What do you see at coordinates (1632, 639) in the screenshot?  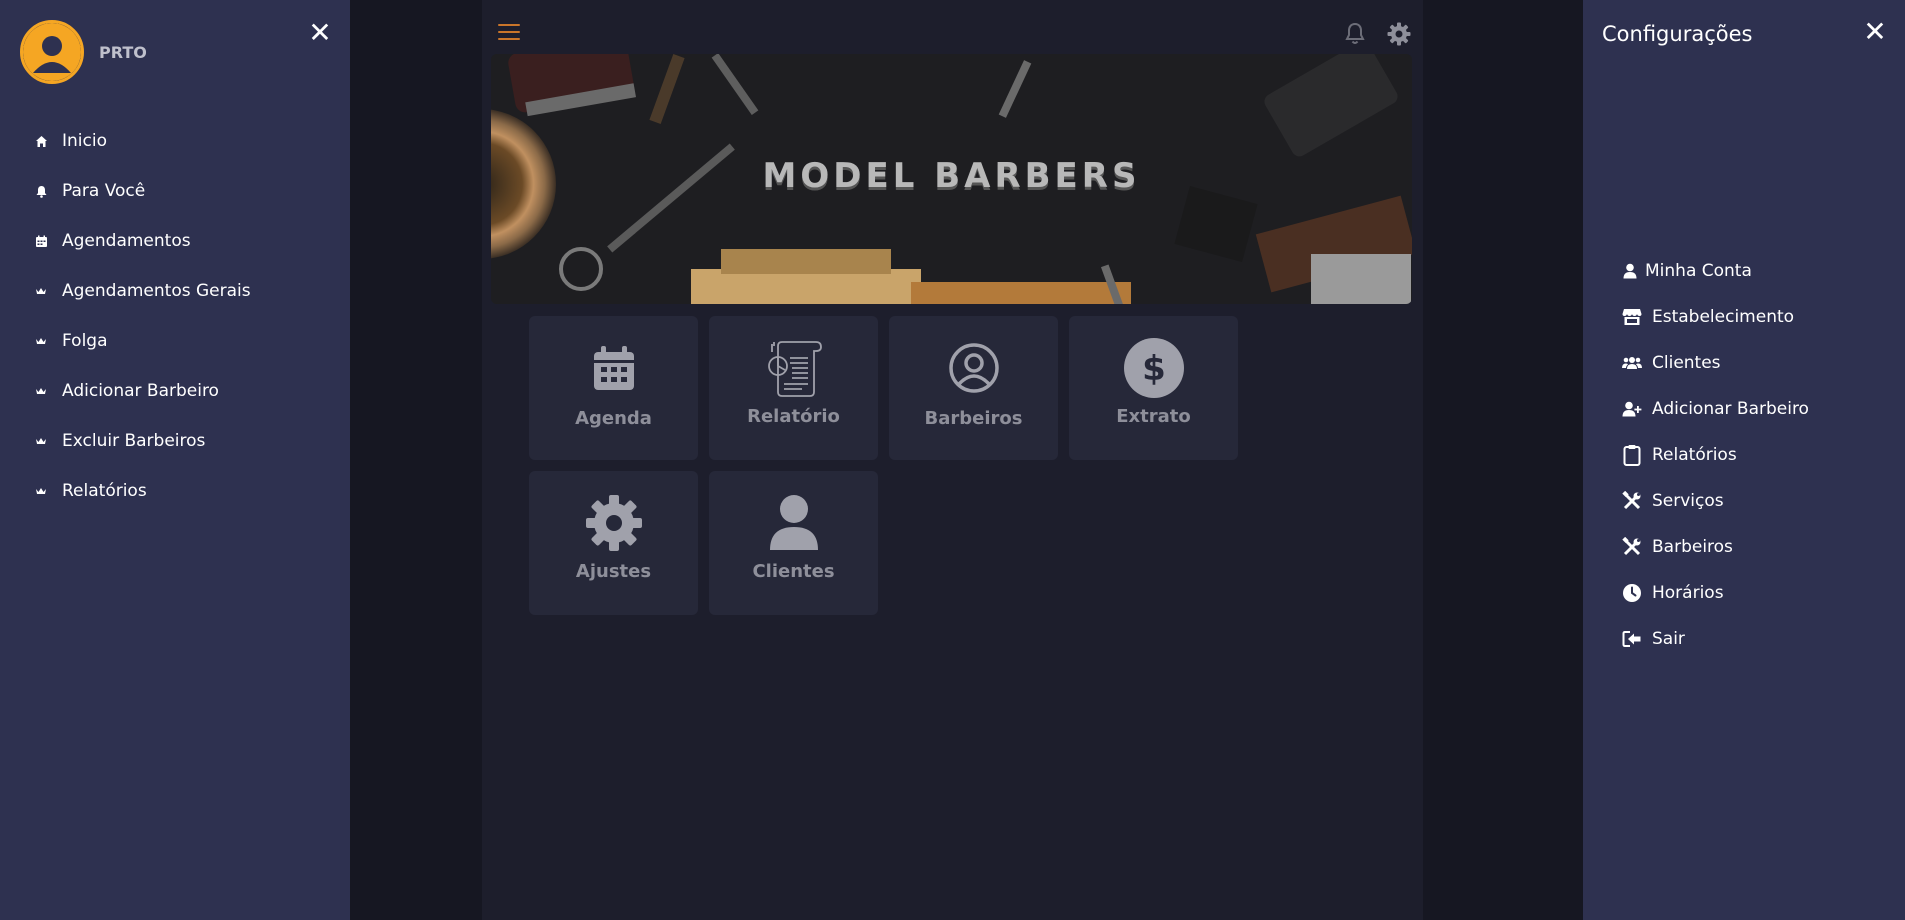 I see `logout-icon` at bounding box center [1632, 639].